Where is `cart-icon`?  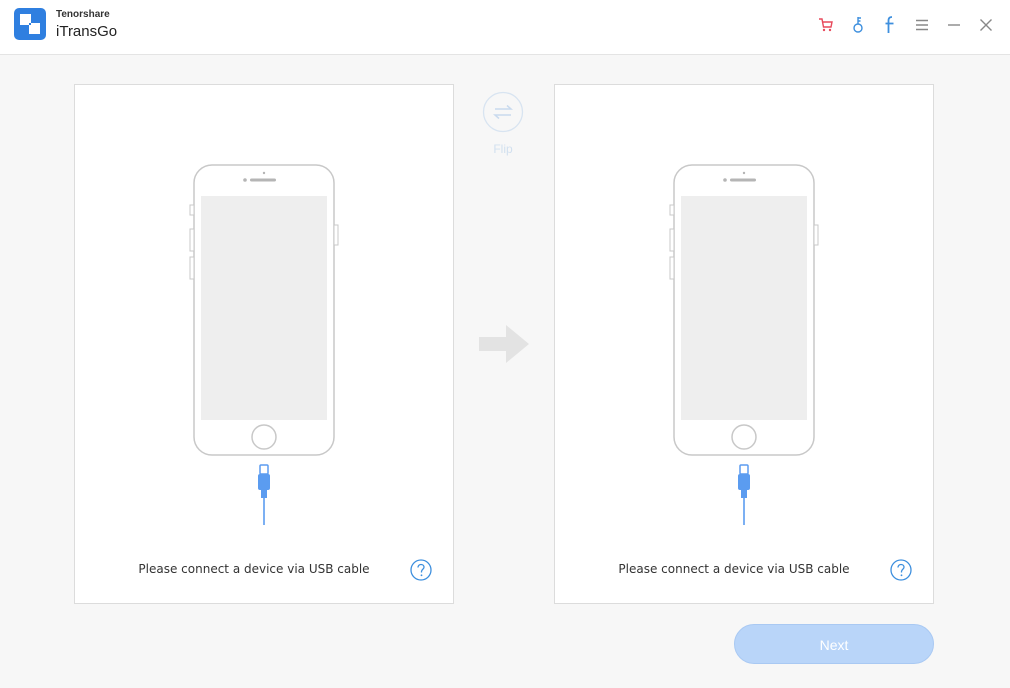
cart-icon is located at coordinates (826, 25).